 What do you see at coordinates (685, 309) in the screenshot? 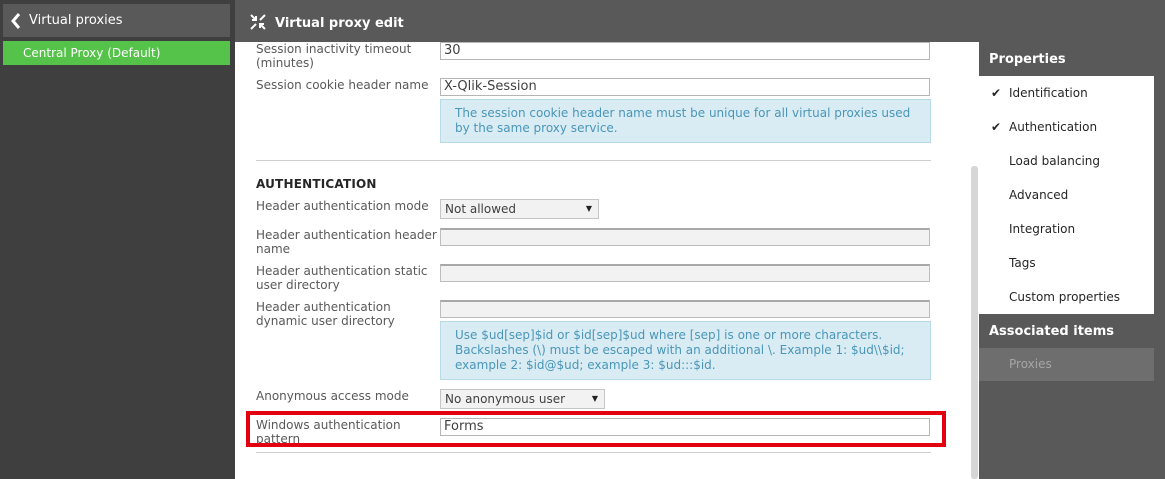
I see `header-auth-dynamic-dir-input` at bounding box center [685, 309].